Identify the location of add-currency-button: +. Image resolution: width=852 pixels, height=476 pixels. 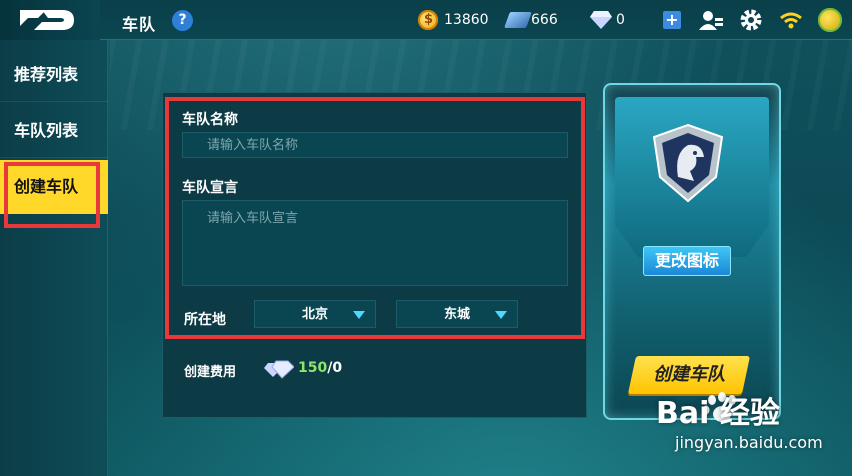
(672, 20).